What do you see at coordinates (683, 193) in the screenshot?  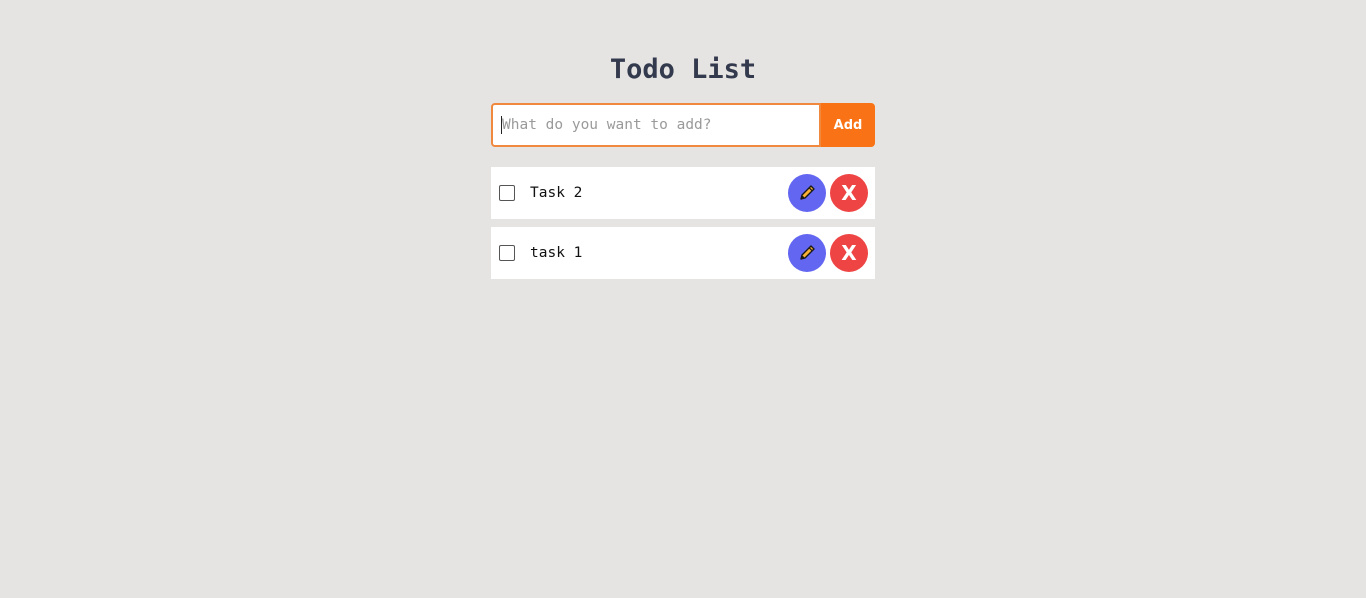 I see `todo-item: Task 2 X` at bounding box center [683, 193].